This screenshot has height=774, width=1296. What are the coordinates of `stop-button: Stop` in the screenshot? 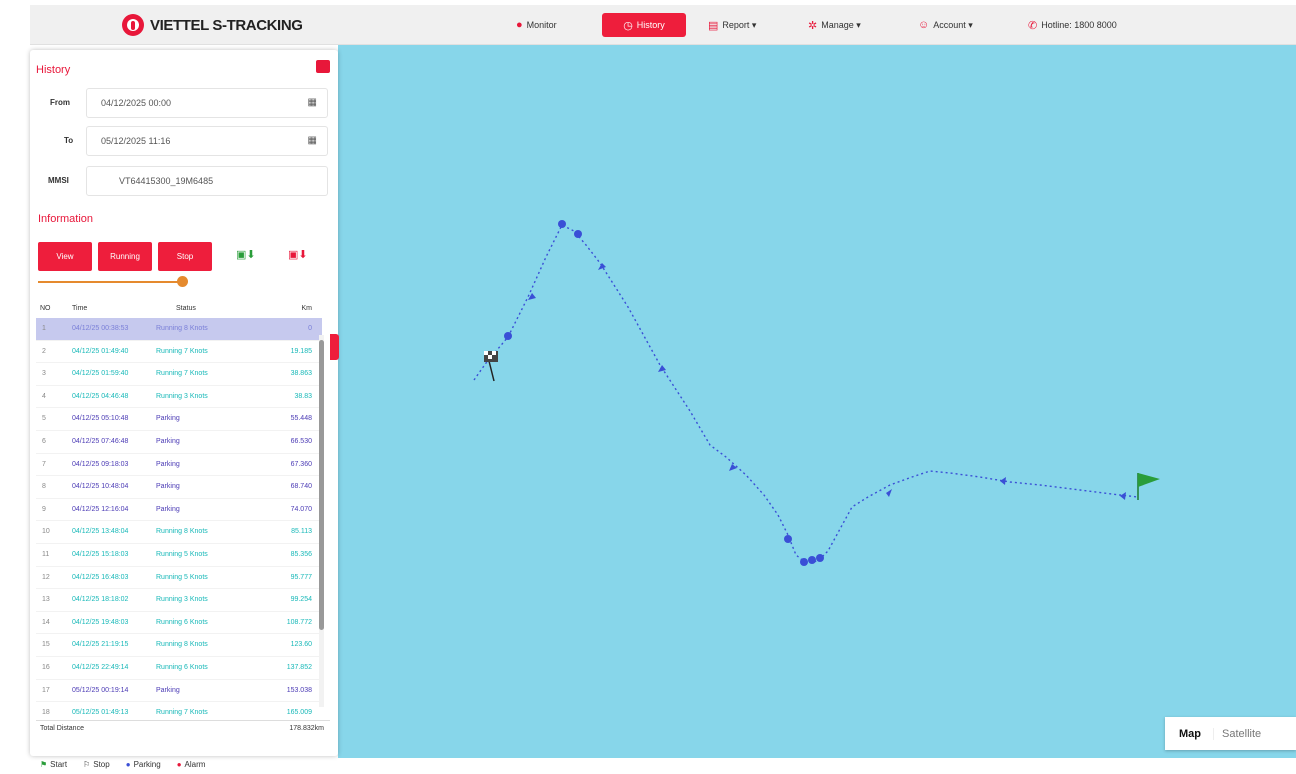 It's located at (185, 256).